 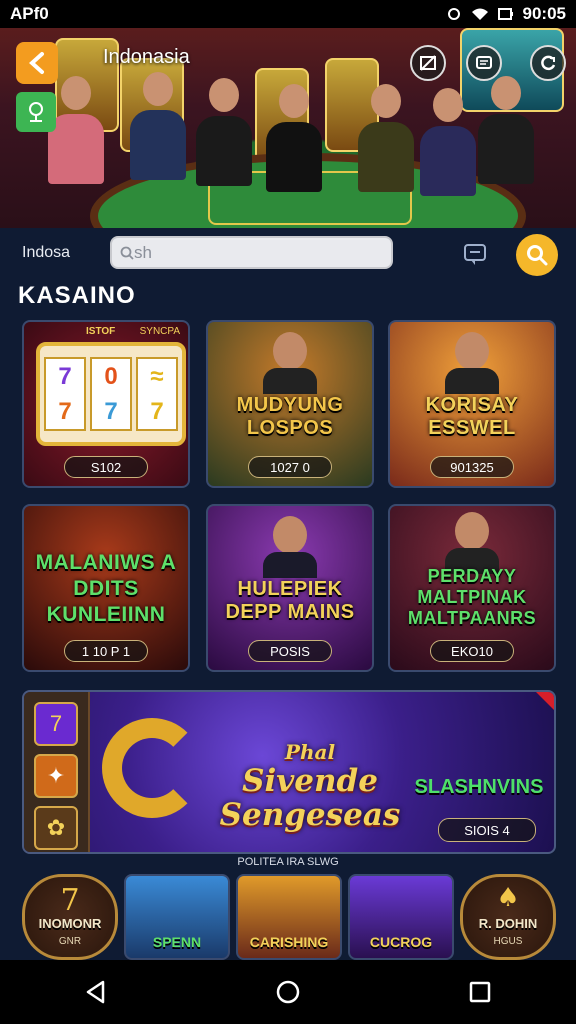 I want to click on game-card-slots: ISTOF SYNCPA 77 07 ≈7 S102, so click(x=106, y=404).